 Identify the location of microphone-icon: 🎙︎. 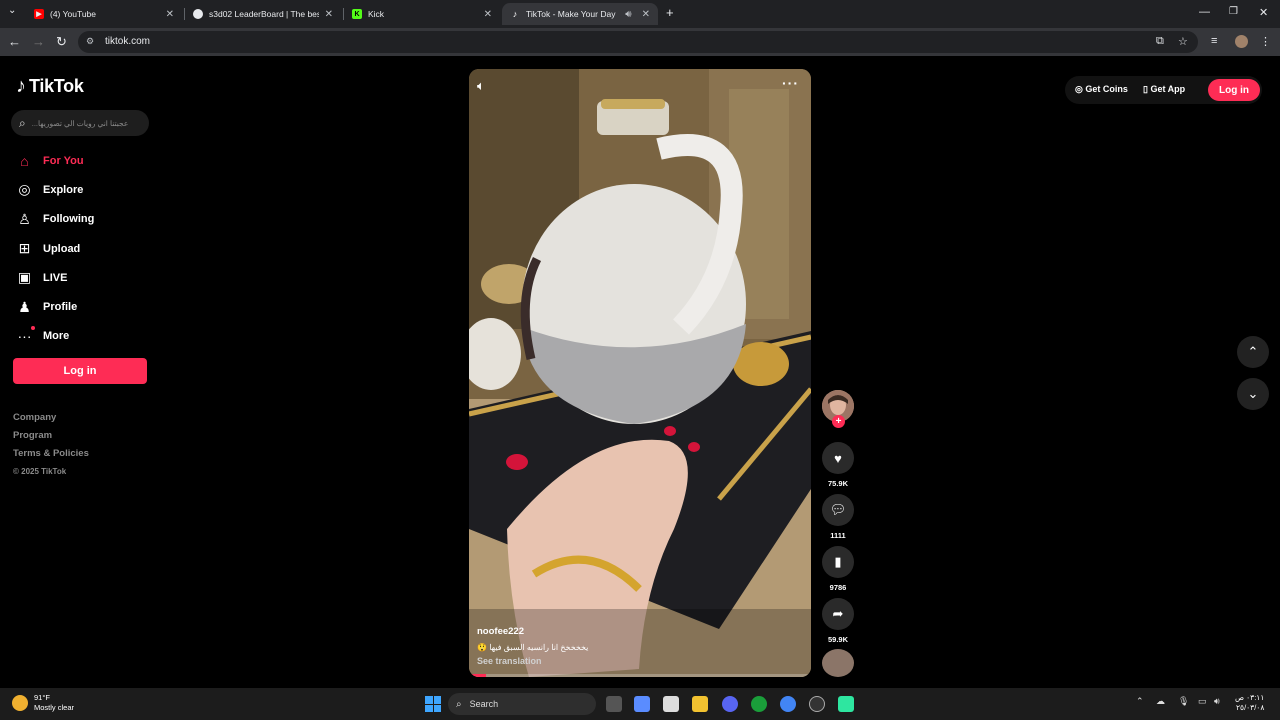
(1183, 701).